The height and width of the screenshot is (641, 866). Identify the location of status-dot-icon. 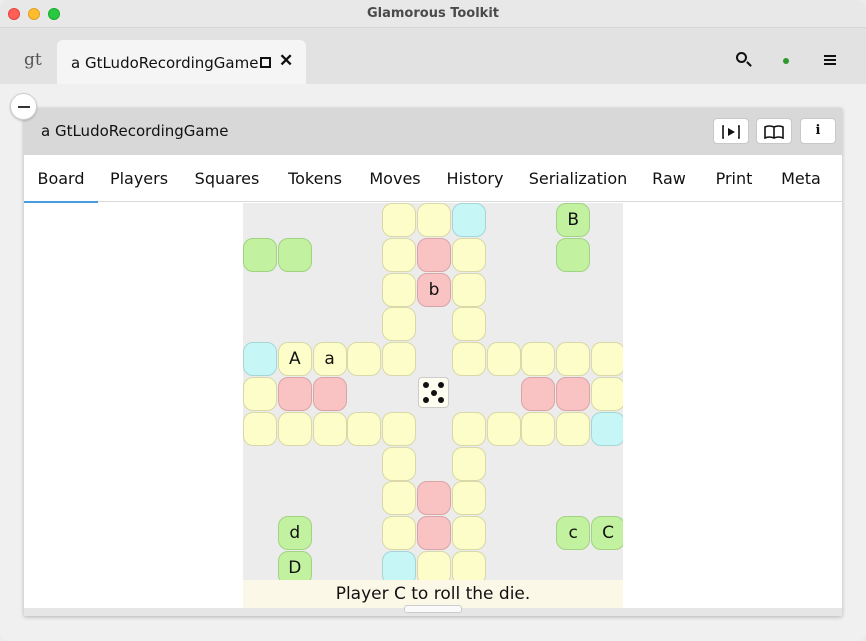
(786, 61).